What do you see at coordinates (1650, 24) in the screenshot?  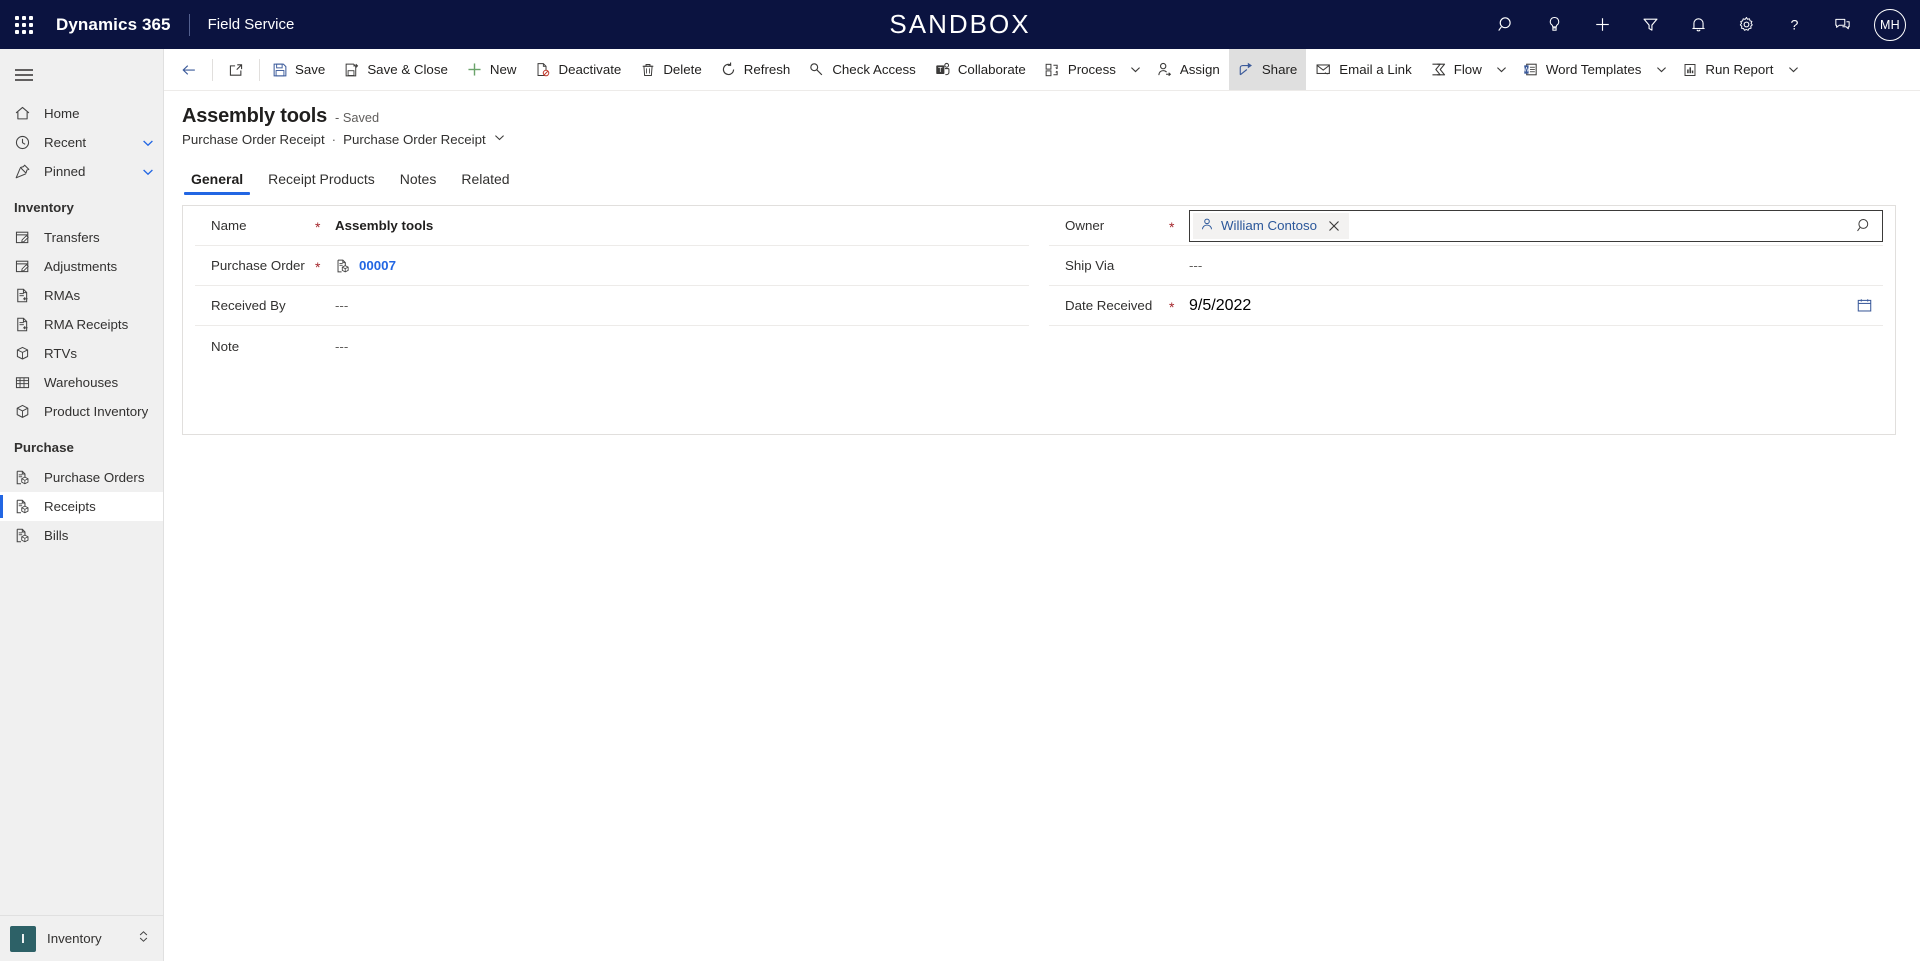 I see `filter-icon` at bounding box center [1650, 24].